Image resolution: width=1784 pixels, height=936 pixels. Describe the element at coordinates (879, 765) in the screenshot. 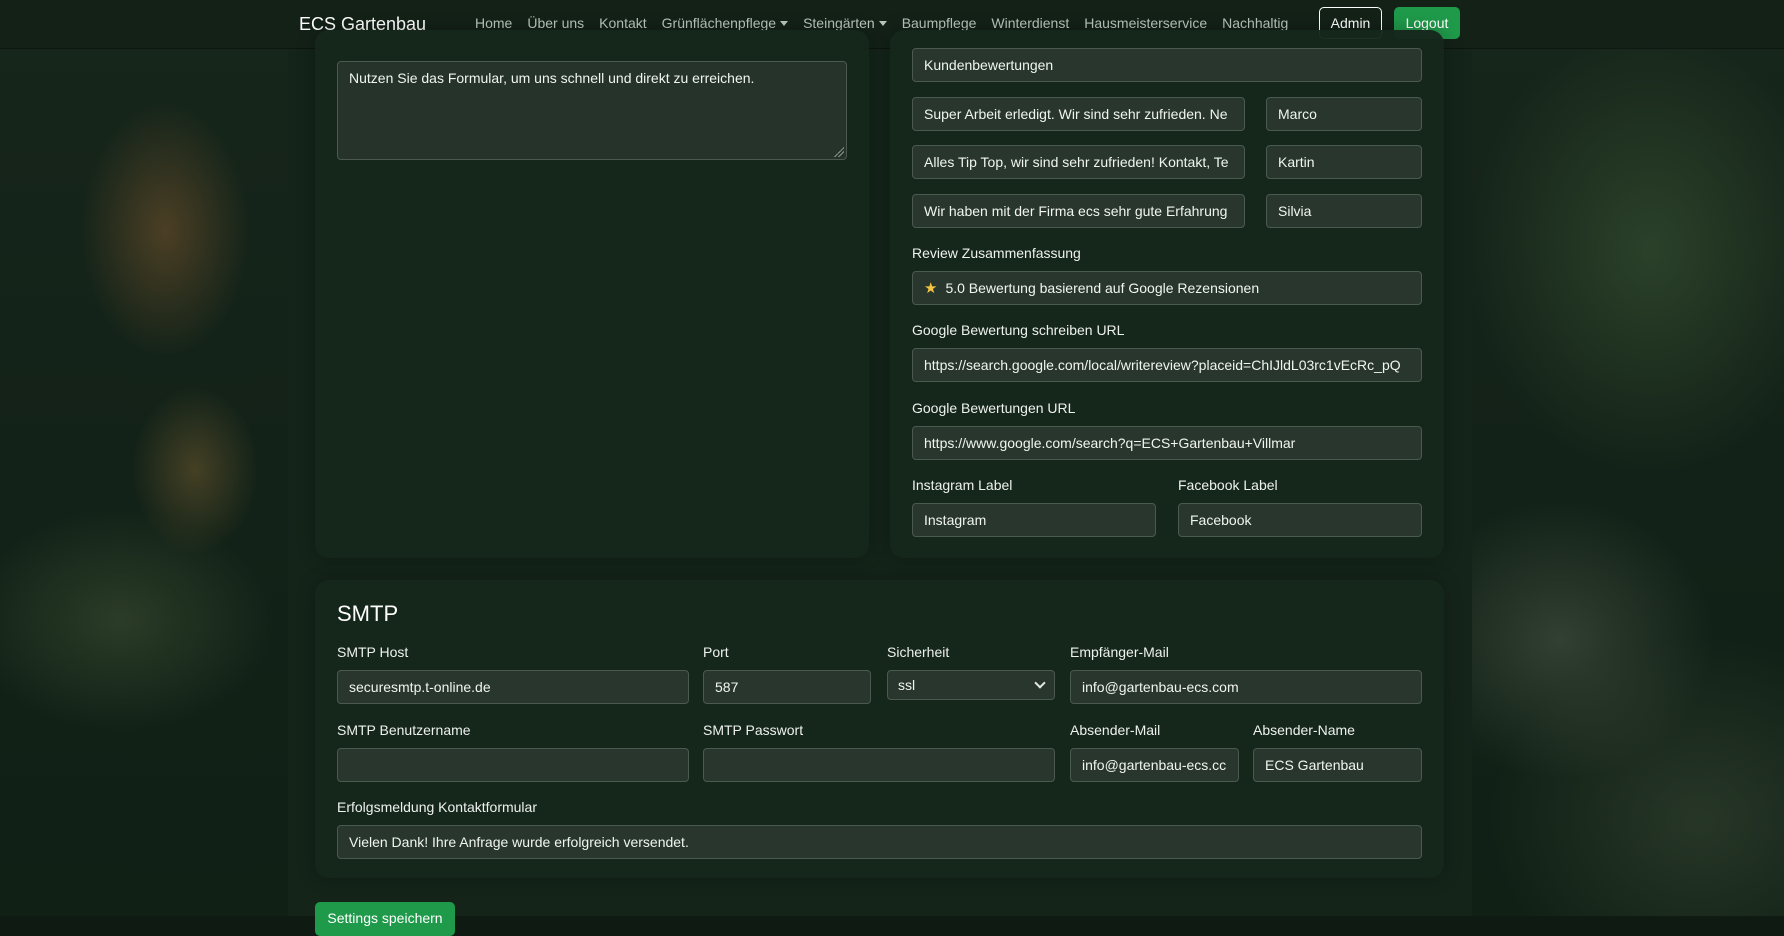

I see `smtp-password-input` at that location.